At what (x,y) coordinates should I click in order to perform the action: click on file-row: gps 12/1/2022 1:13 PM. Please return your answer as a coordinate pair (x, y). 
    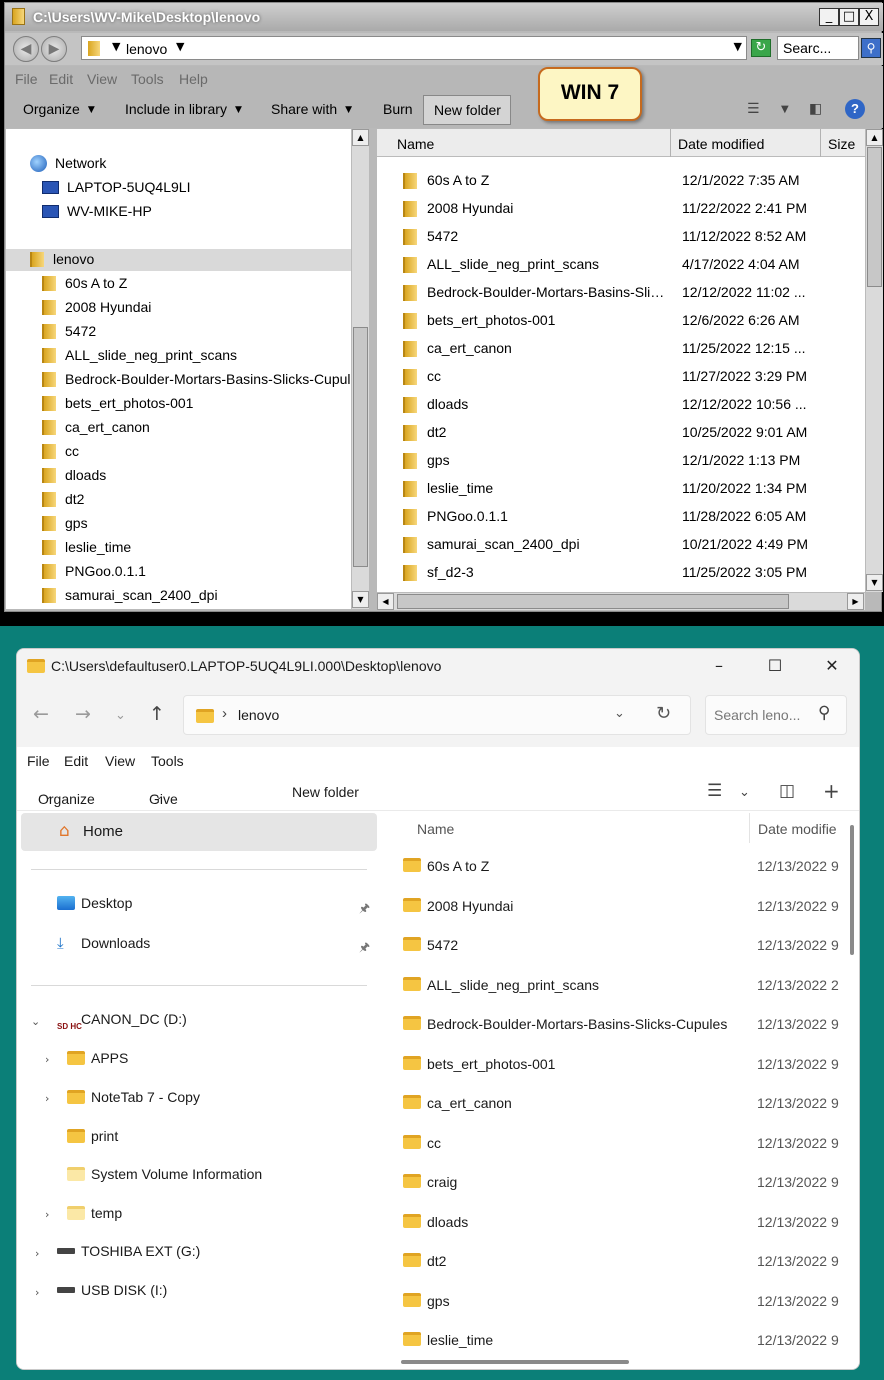
    Looking at the image, I should click on (621, 461).